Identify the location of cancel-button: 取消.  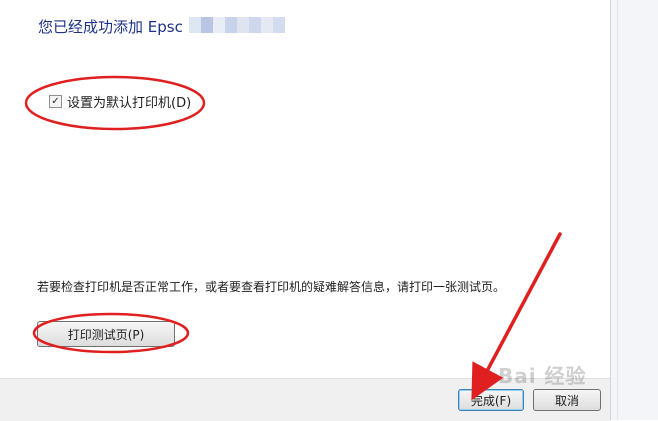
(567, 400).